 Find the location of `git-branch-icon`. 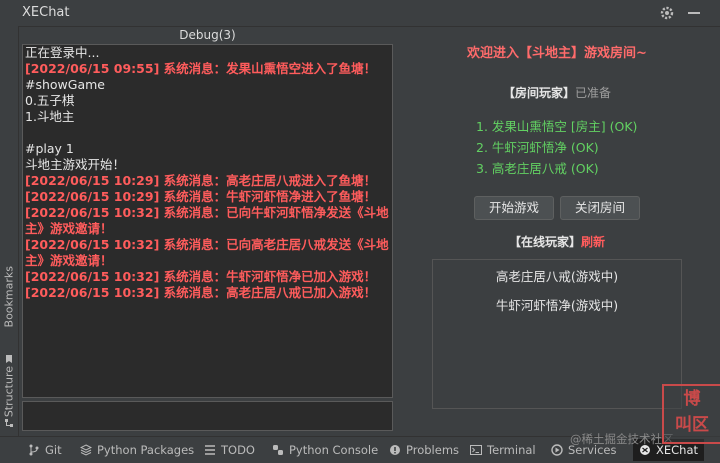

git-branch-icon is located at coordinates (34, 450).